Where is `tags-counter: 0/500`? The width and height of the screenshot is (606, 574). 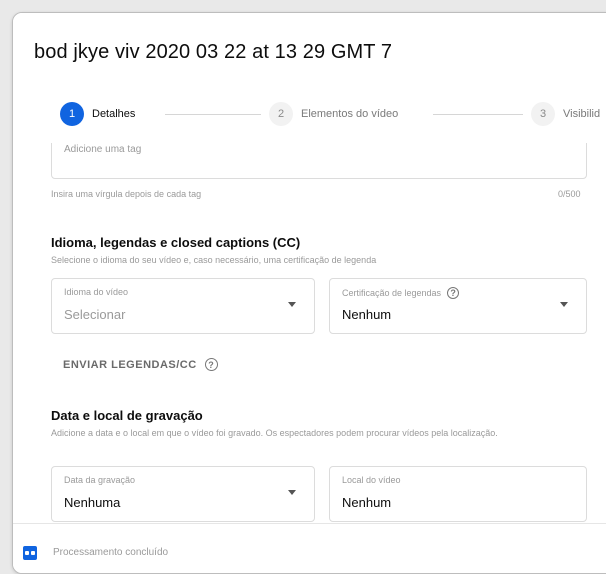 tags-counter: 0/500 is located at coordinates (569, 194).